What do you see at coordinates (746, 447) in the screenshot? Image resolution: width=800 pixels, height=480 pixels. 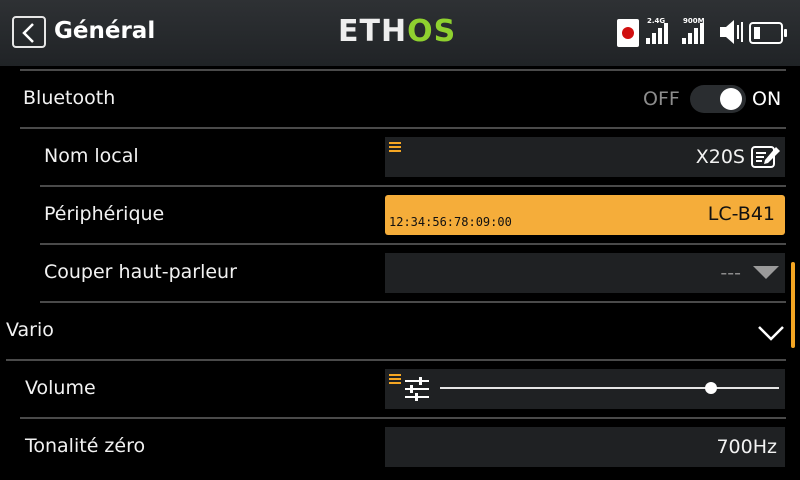 I see `zero-tone-value: 700Hz` at bounding box center [746, 447].